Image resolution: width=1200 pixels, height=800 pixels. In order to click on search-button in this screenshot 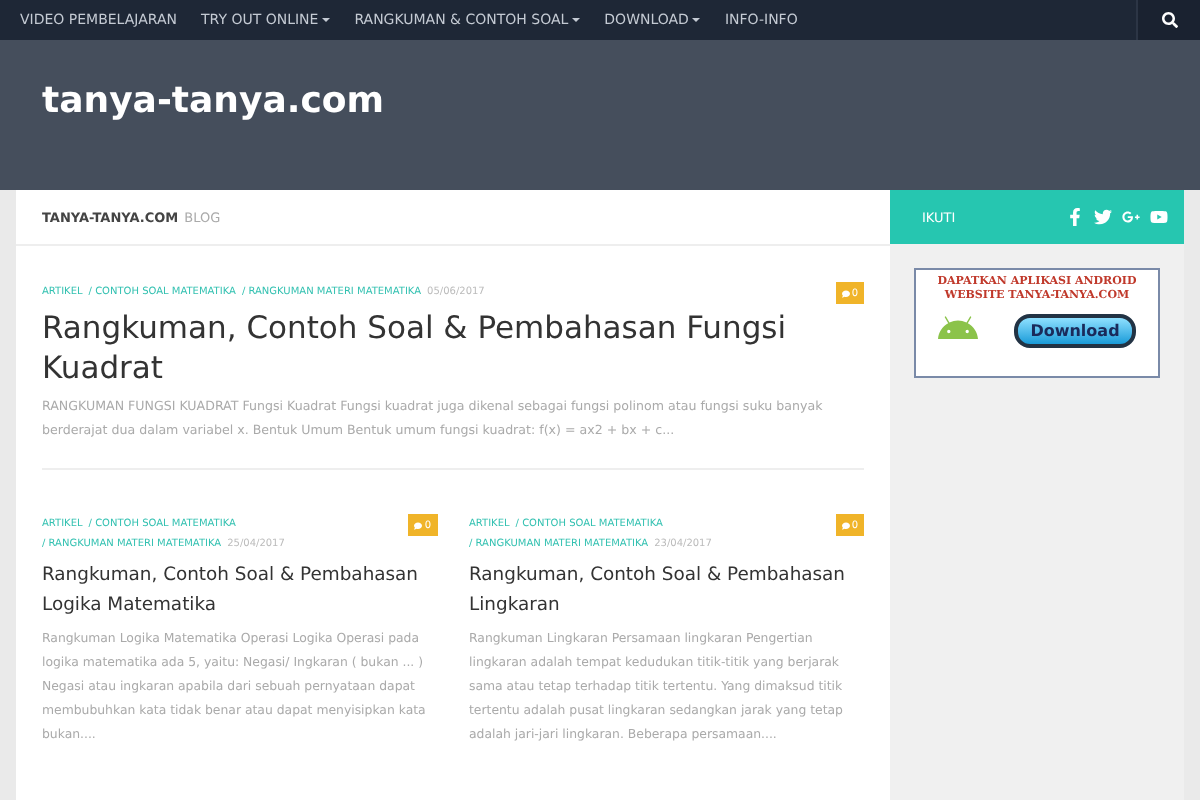, I will do `click(1168, 20)`.